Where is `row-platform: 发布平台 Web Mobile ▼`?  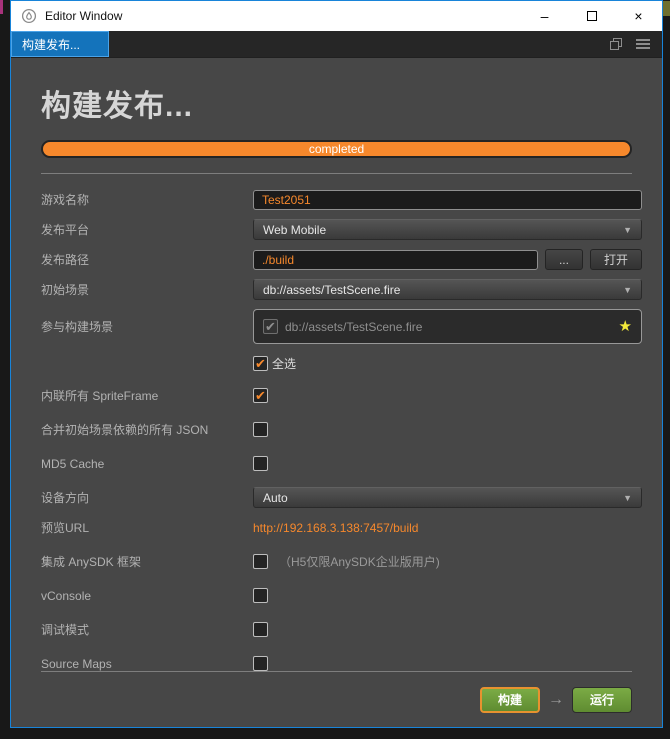 row-platform: 发布平台 Web Mobile ▼ is located at coordinates (341, 229).